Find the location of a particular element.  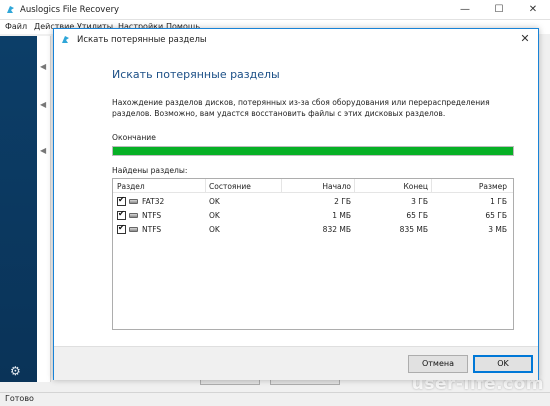

table-row: ✔ NTFS OK 832 МБ 835 МБ 3 МБ is located at coordinates (313, 229).